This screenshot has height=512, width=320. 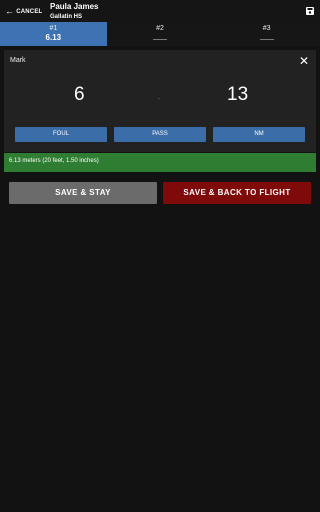 I want to click on result-bar: 6.13 meters (20 feet, 1.50 inches), so click(x=160, y=162).